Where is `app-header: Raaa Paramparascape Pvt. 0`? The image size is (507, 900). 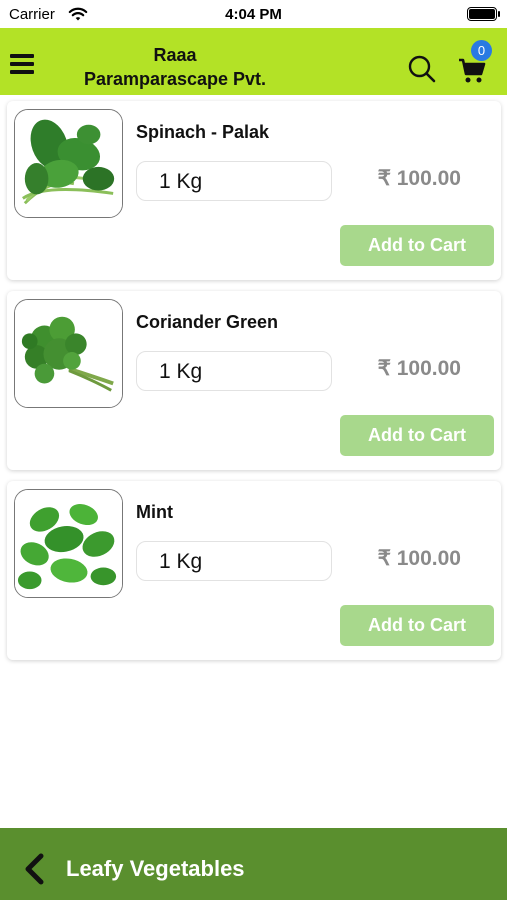
app-header: Raaa Paramparascape Pvt. 0 is located at coordinates (253, 61).